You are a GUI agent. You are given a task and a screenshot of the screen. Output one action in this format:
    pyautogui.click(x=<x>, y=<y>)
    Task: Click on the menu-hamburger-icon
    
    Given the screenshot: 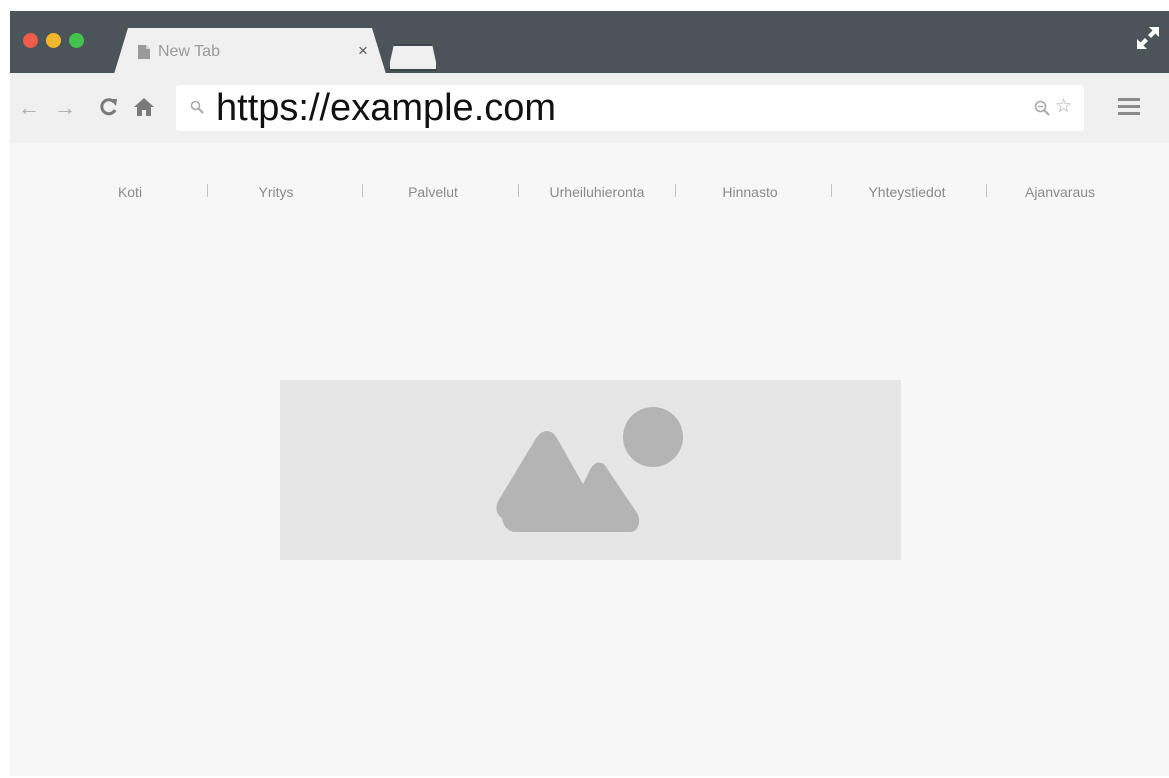 What is the action you would take?
    pyautogui.click(x=1129, y=107)
    